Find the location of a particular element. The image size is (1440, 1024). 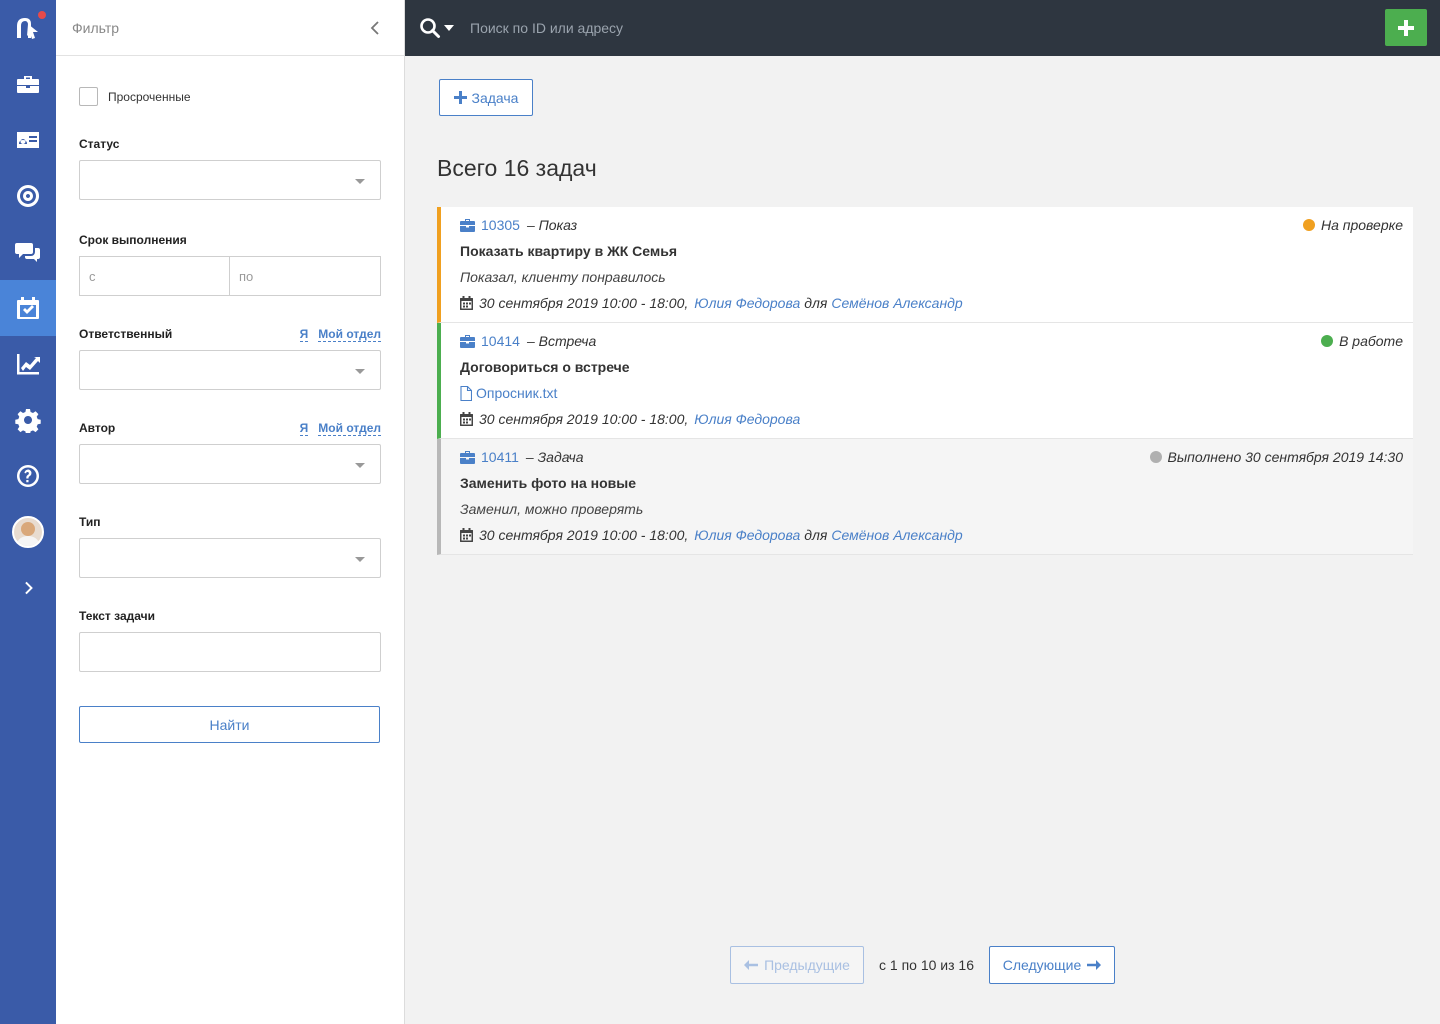

sidebar-item-contacts is located at coordinates (28, 140).